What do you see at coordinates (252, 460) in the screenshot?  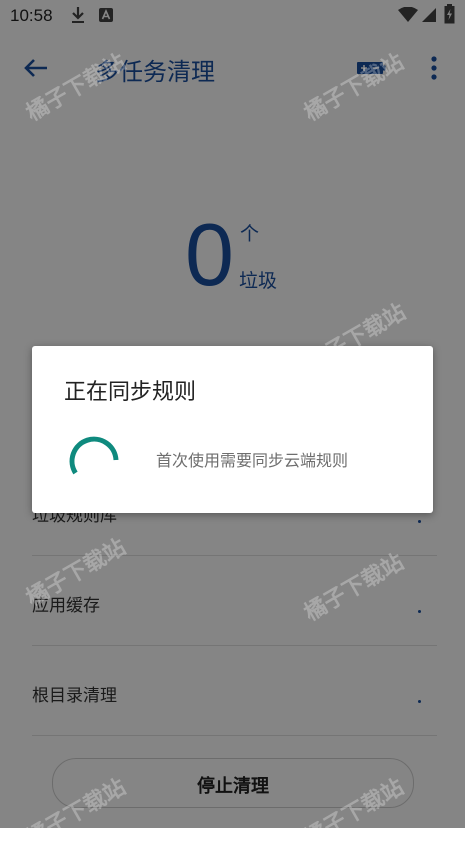 I see `dialog-message: 首次使用需要同步云端规则` at bounding box center [252, 460].